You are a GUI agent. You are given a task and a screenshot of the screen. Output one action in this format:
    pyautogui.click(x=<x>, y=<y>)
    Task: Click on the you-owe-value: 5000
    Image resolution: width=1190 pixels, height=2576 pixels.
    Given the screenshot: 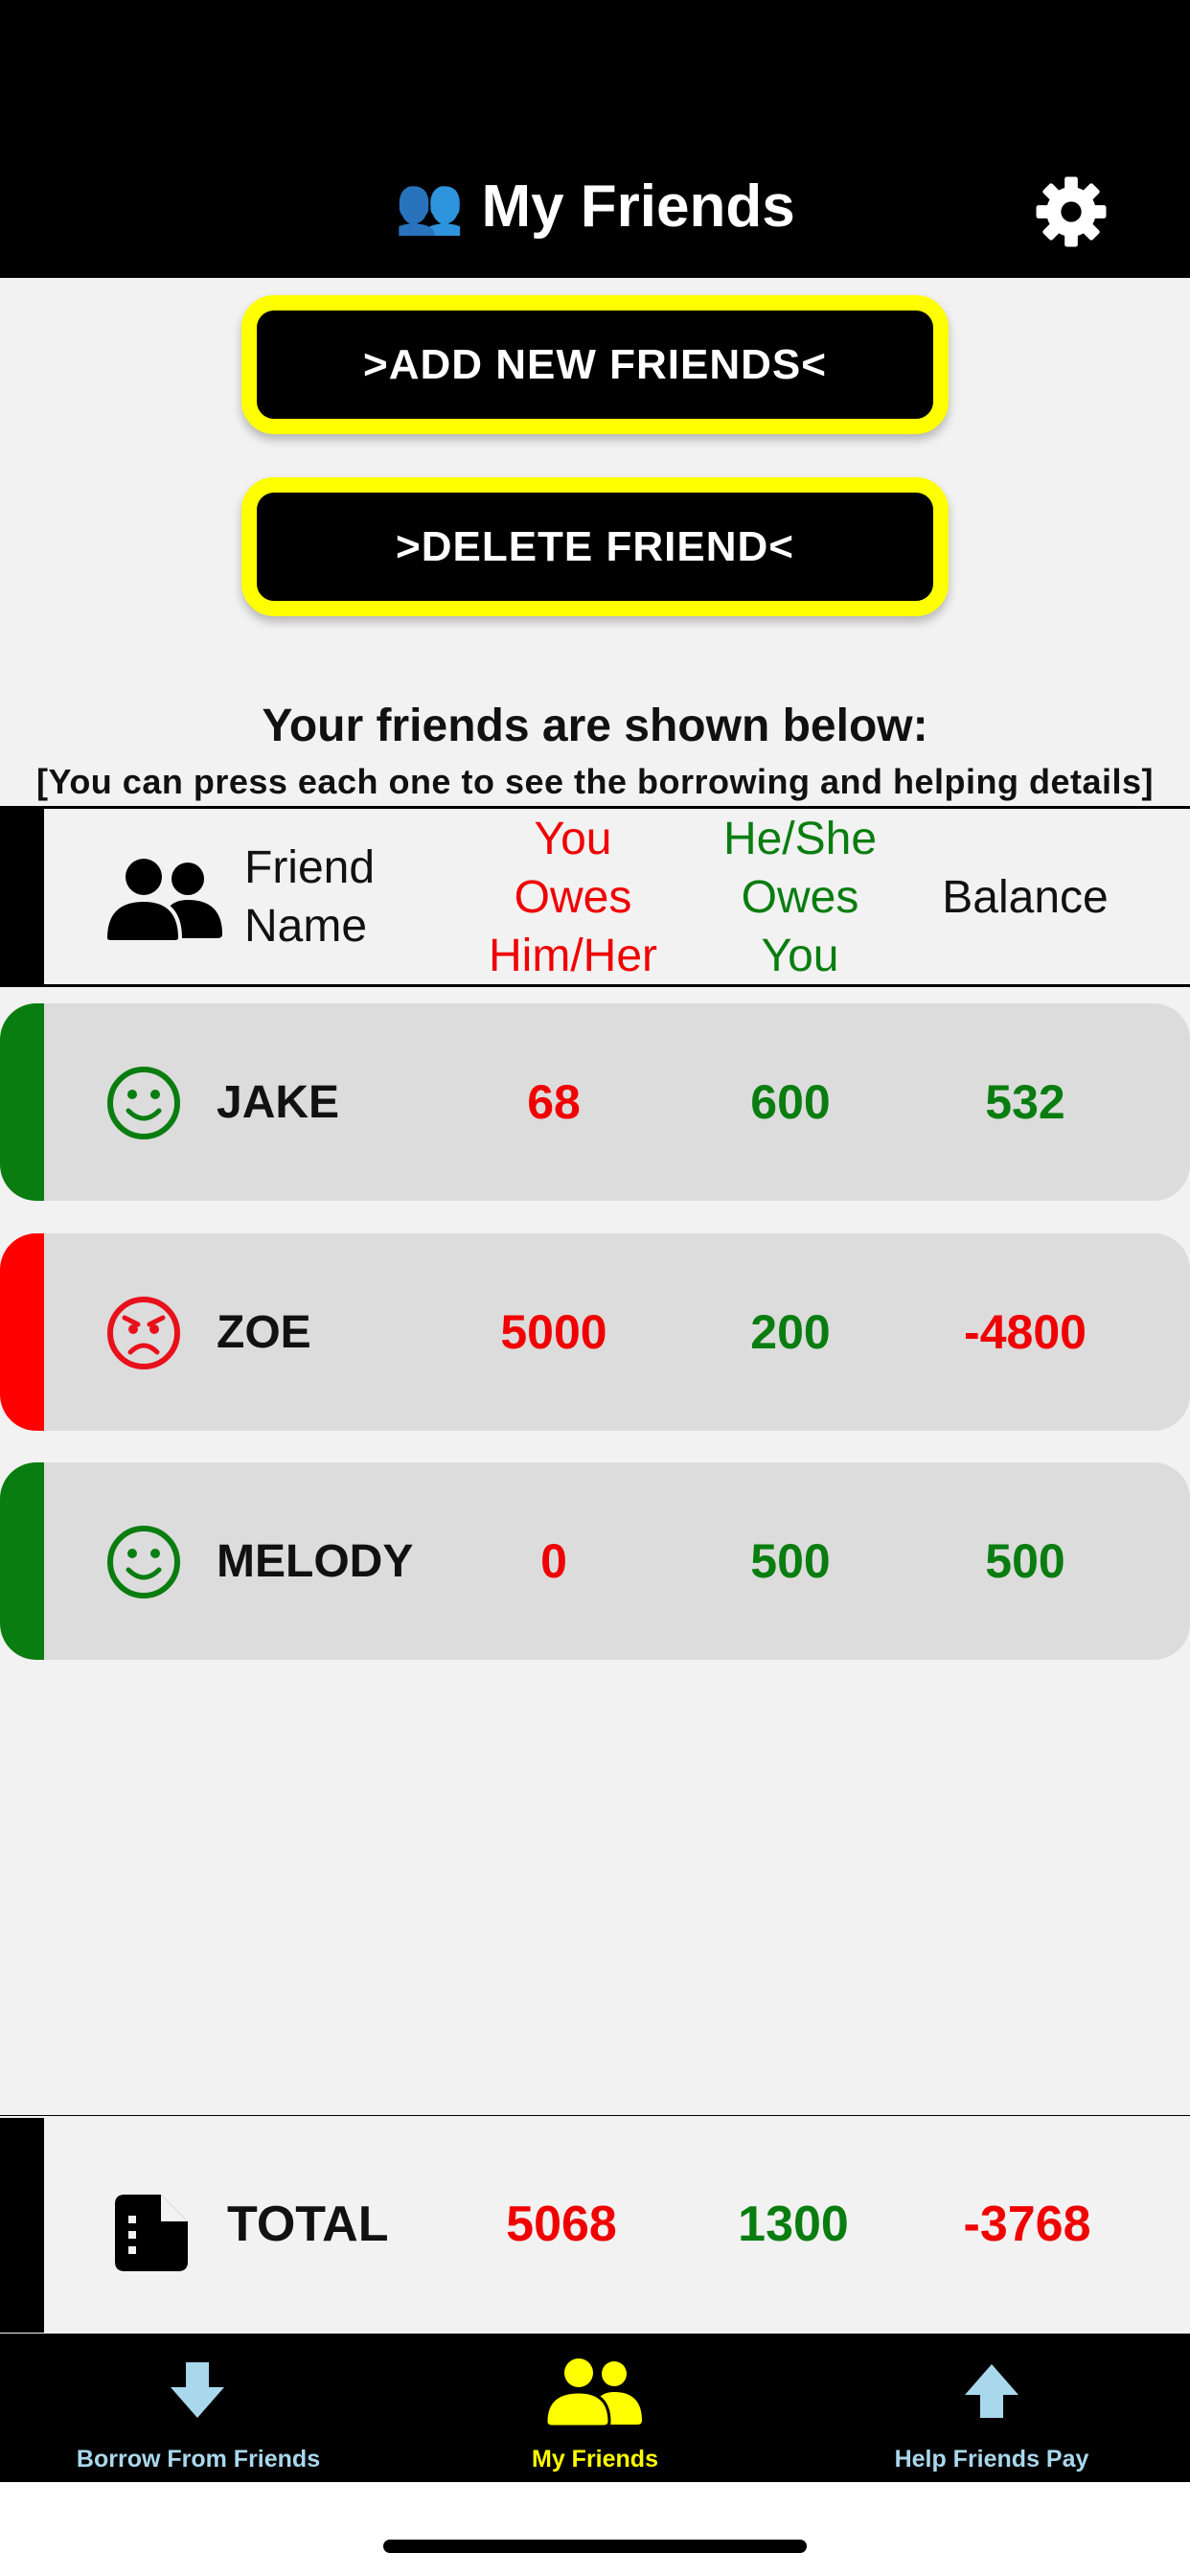 What is the action you would take?
    pyautogui.click(x=554, y=1332)
    